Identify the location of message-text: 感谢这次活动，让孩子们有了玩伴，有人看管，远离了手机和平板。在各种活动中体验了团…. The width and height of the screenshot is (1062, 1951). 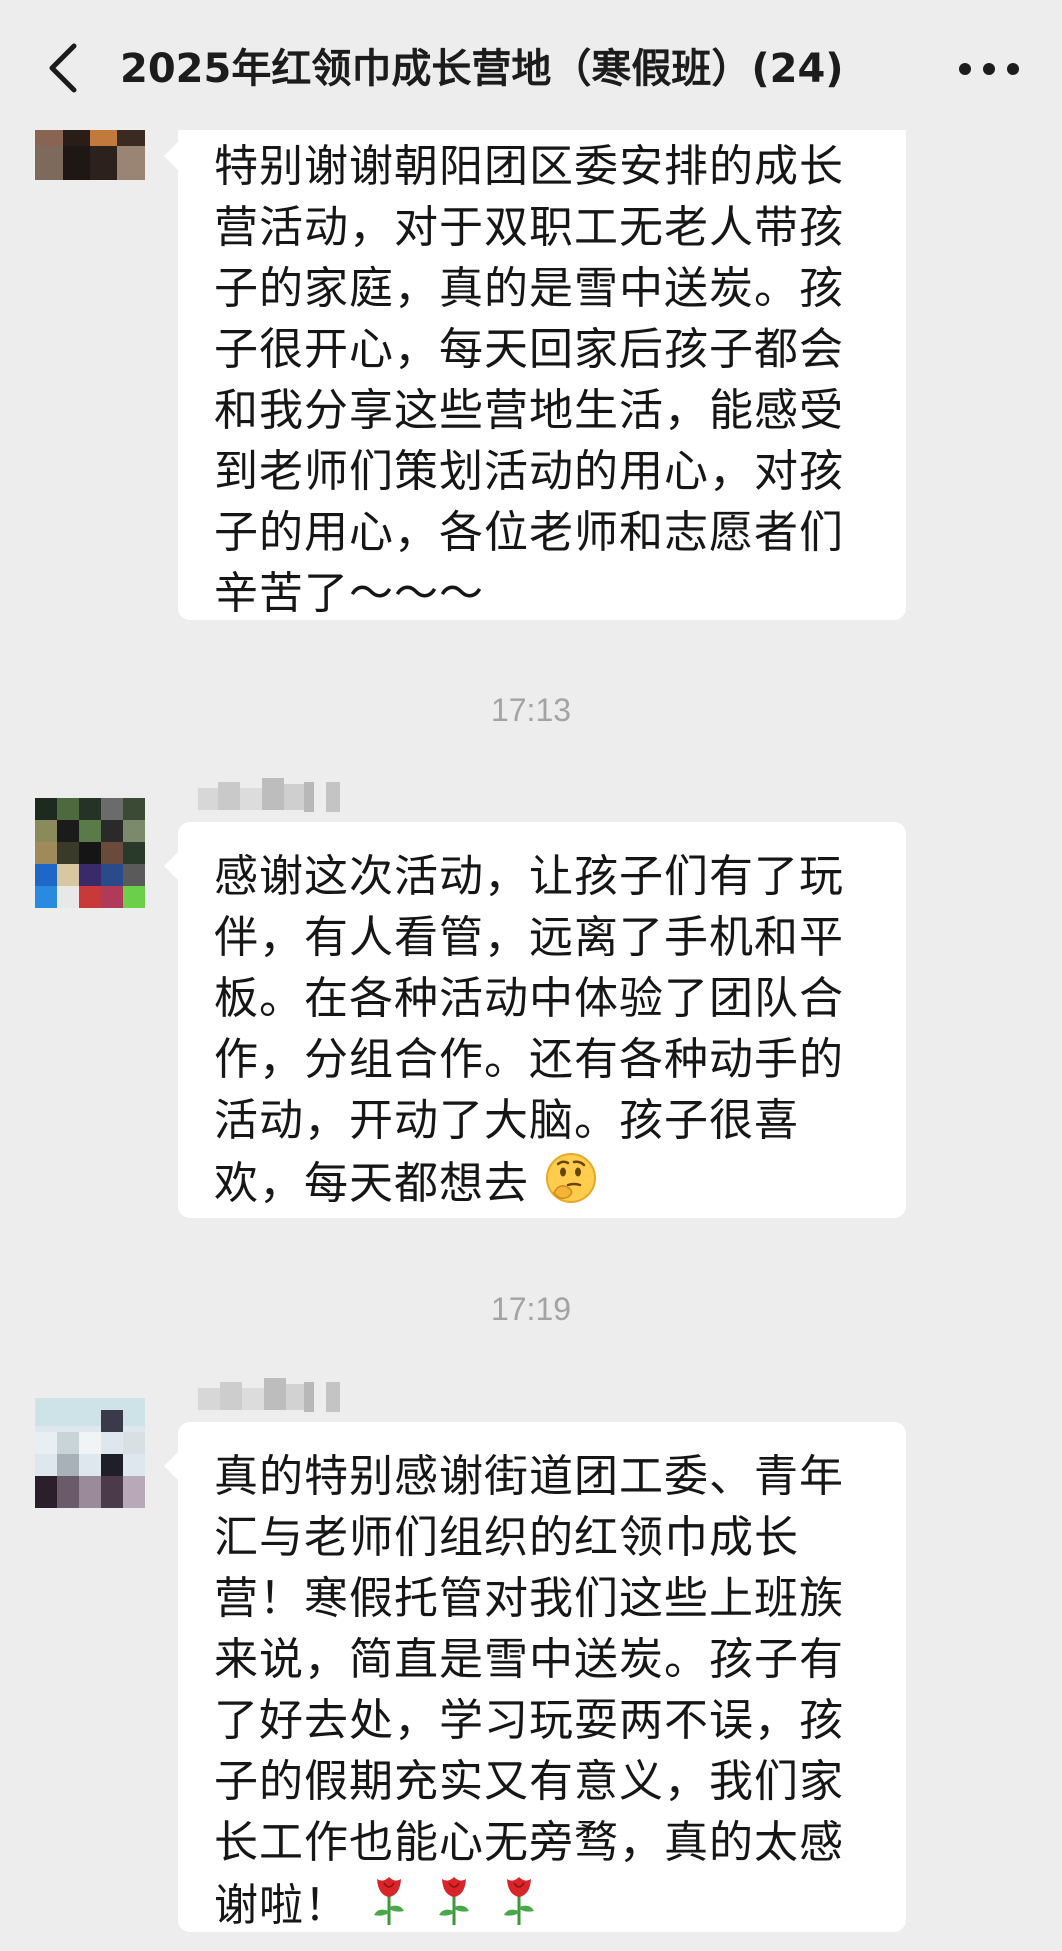
(529, 1030).